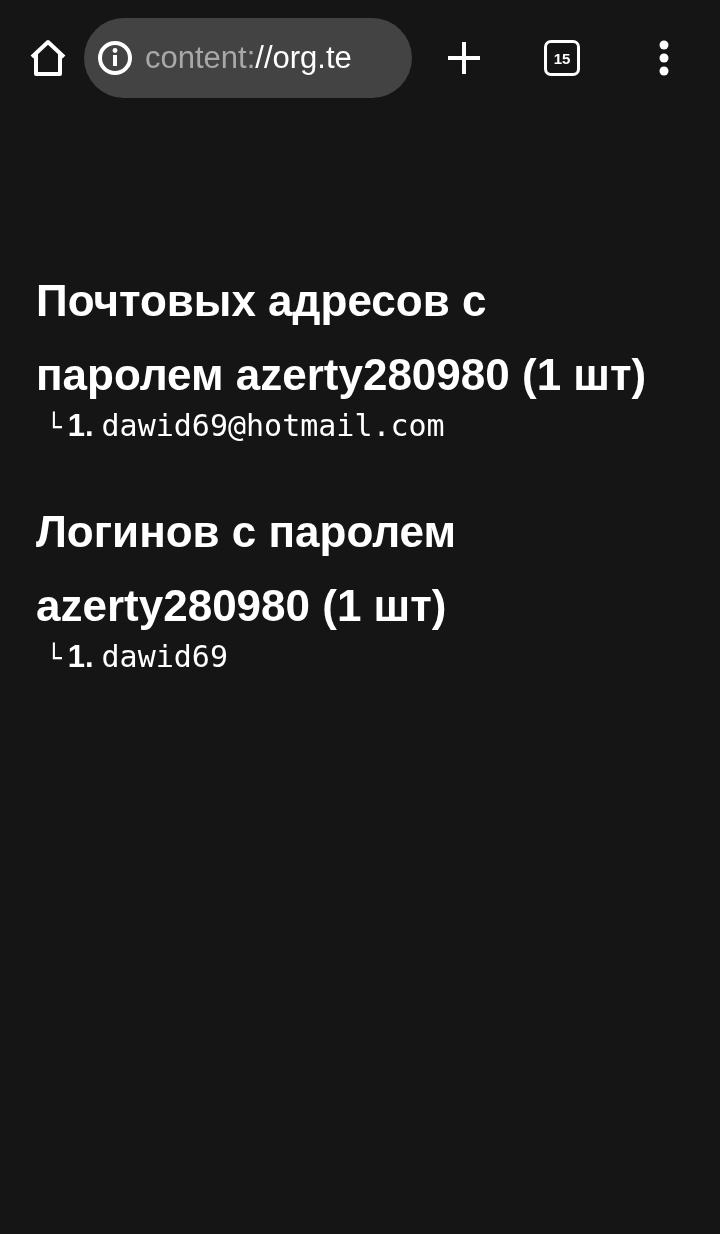  What do you see at coordinates (562, 58) in the screenshot?
I see `tab-count: 15` at bounding box center [562, 58].